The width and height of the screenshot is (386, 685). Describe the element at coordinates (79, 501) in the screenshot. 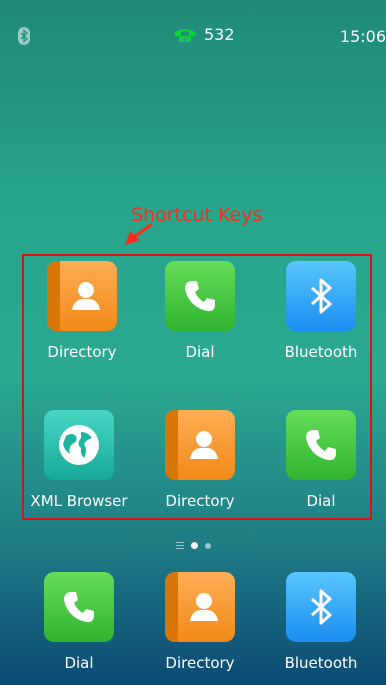

I see `shortcut-label: XML Browser` at that location.